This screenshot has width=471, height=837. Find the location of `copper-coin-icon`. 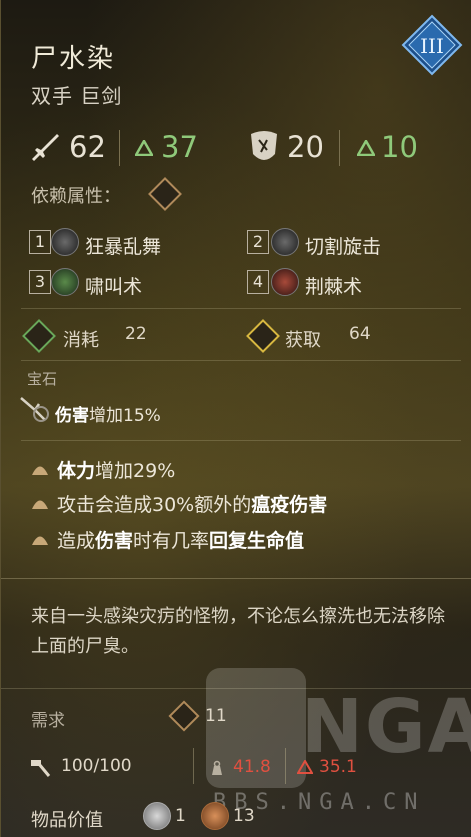

copper-coin-icon is located at coordinates (215, 816).